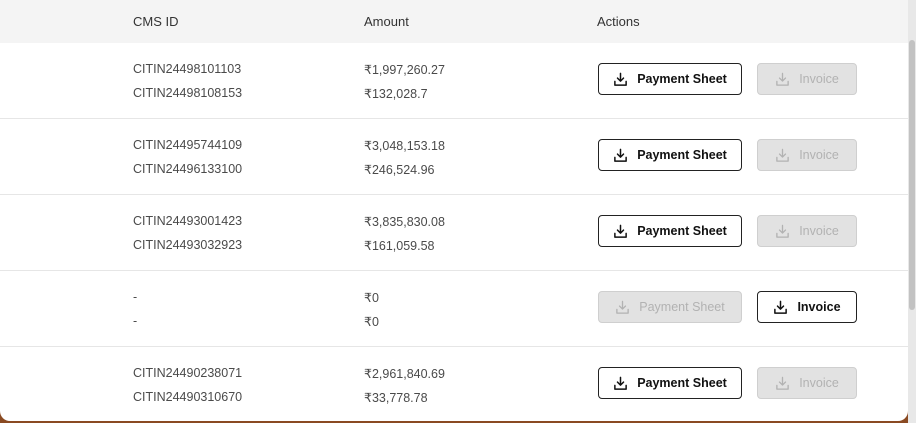 The width and height of the screenshot is (916, 423). What do you see at coordinates (396, 94) in the screenshot?
I see `amount: ₹132,028.7` at bounding box center [396, 94].